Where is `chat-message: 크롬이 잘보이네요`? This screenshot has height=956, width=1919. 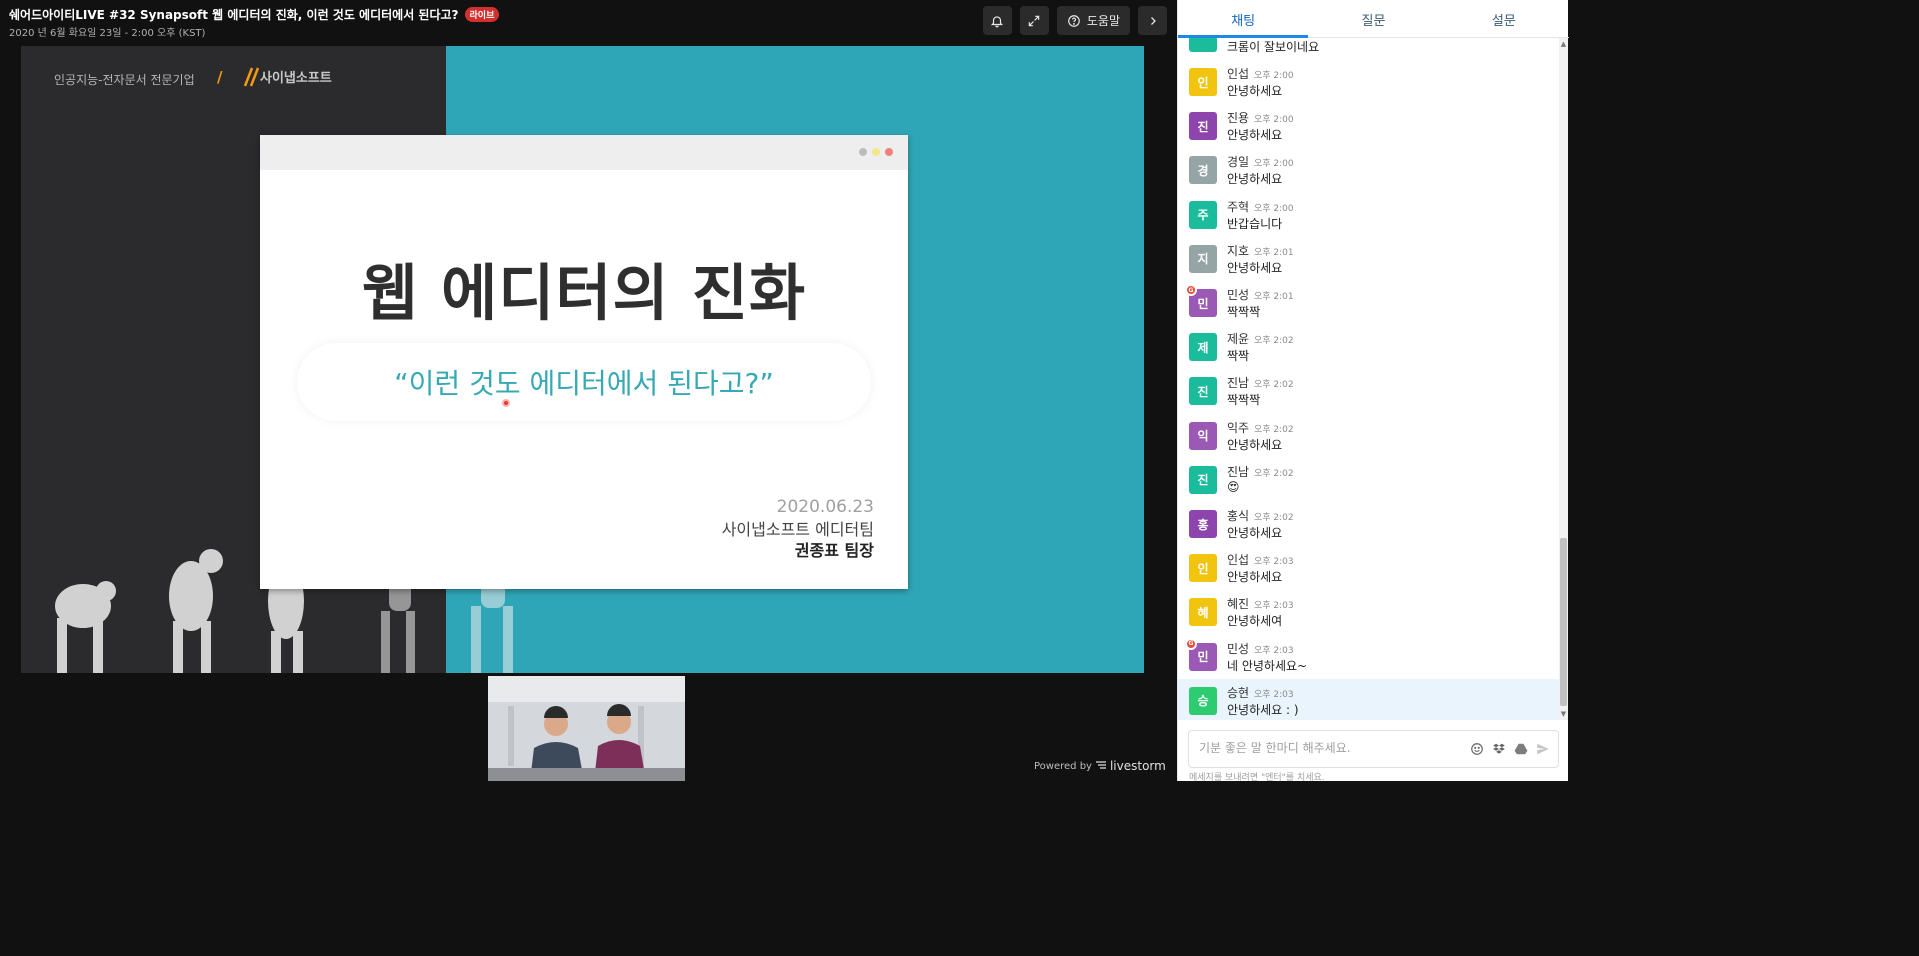
chat-message: 크롬이 잘보이네요 is located at coordinates (1368, 49).